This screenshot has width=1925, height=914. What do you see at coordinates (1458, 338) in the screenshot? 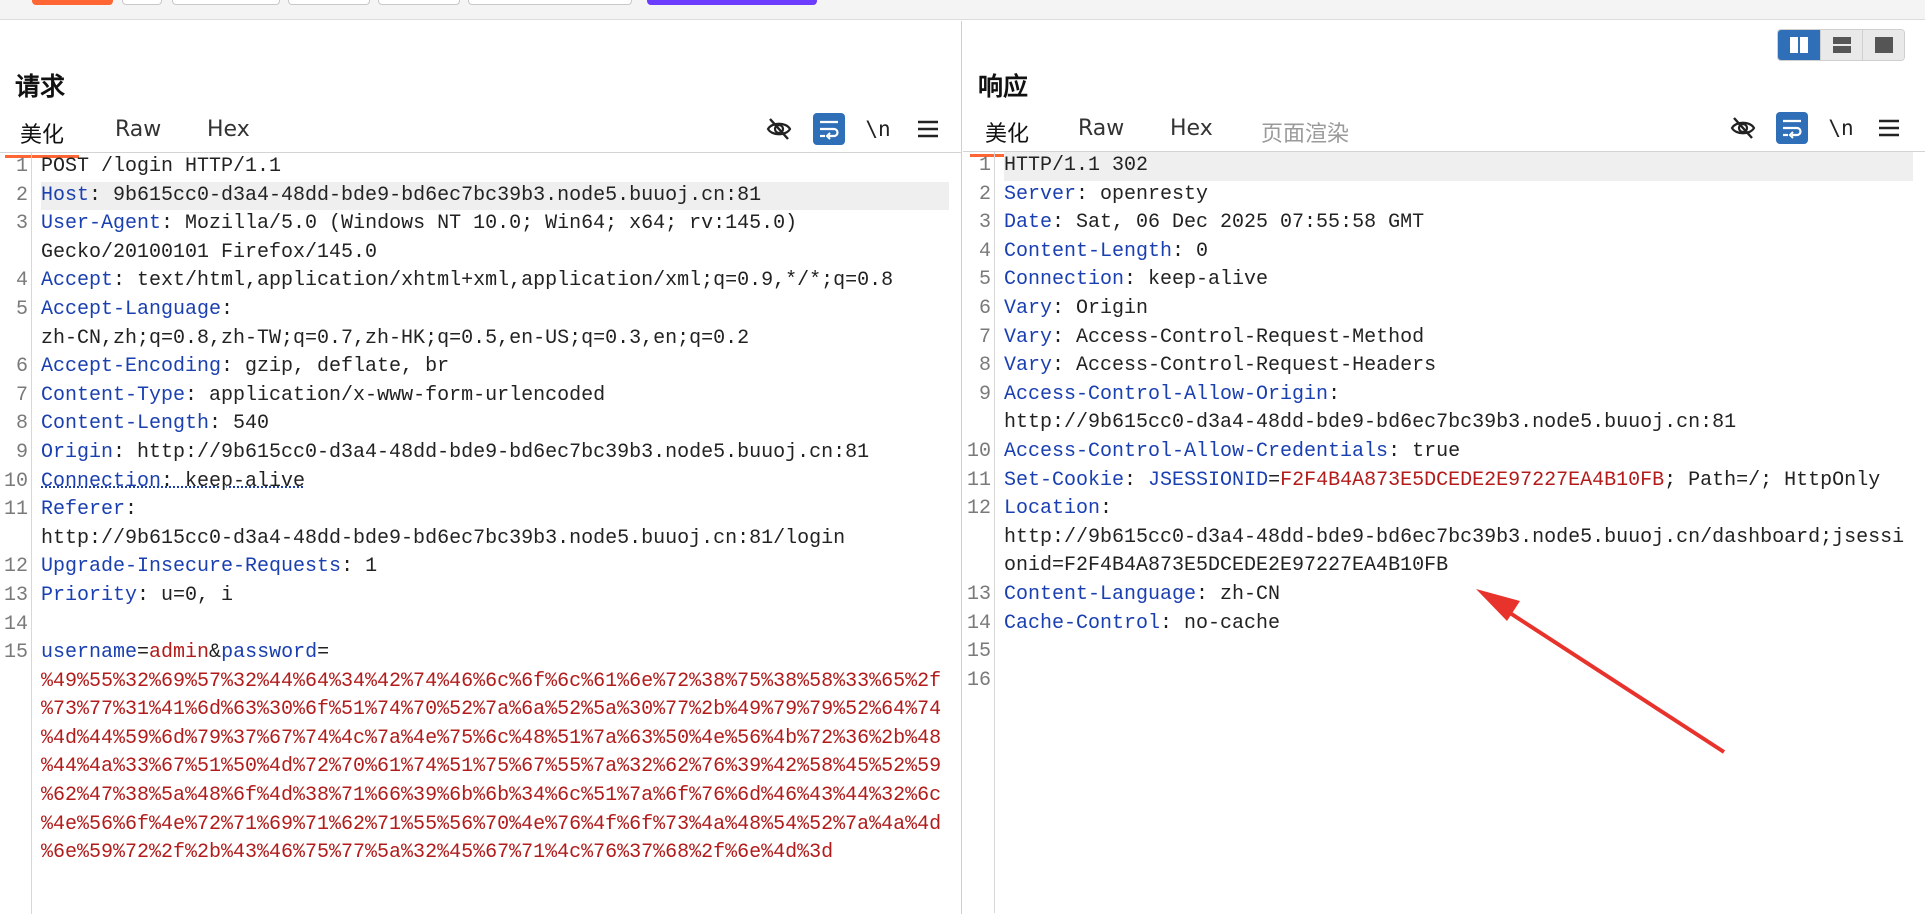
I see `code-line: Vary: Access-Control-Request-Method` at bounding box center [1458, 338].